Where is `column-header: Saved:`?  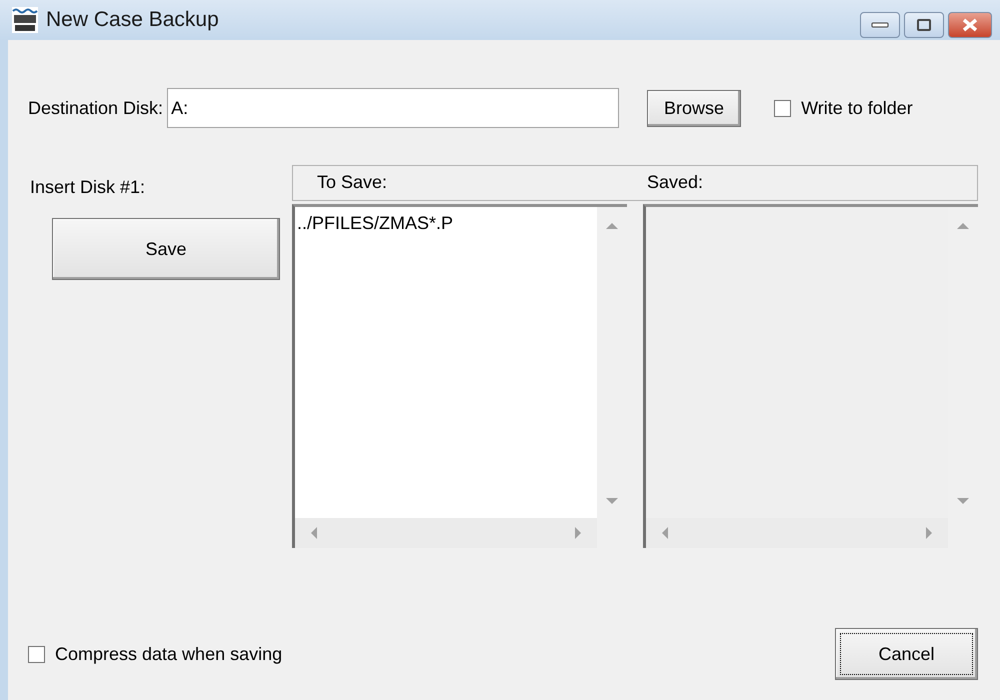 column-header: Saved: is located at coordinates (675, 182).